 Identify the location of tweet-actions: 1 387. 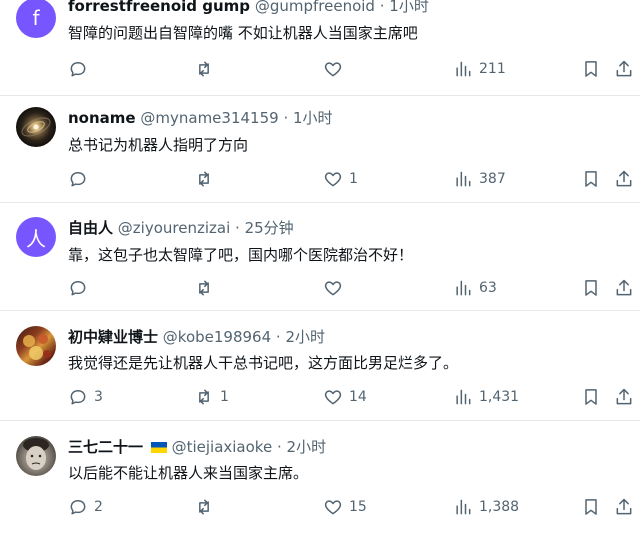
(354, 179).